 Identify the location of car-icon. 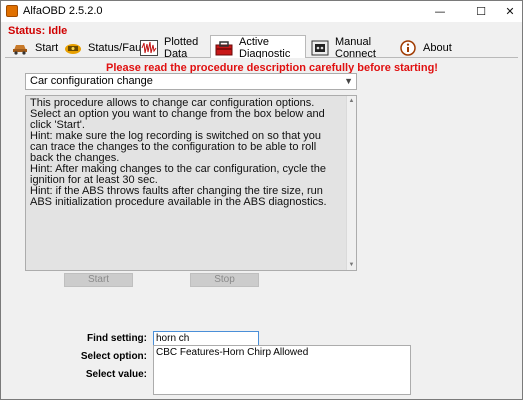
(20, 48).